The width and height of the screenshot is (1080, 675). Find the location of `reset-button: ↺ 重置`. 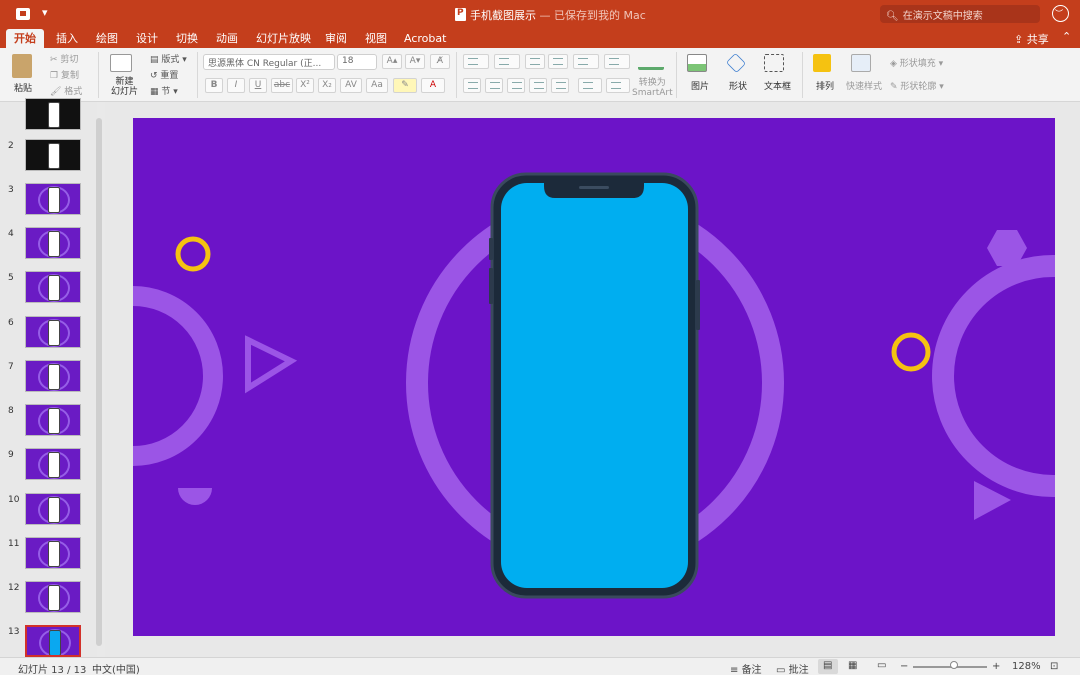

reset-button: ↺ 重置 is located at coordinates (164, 74).